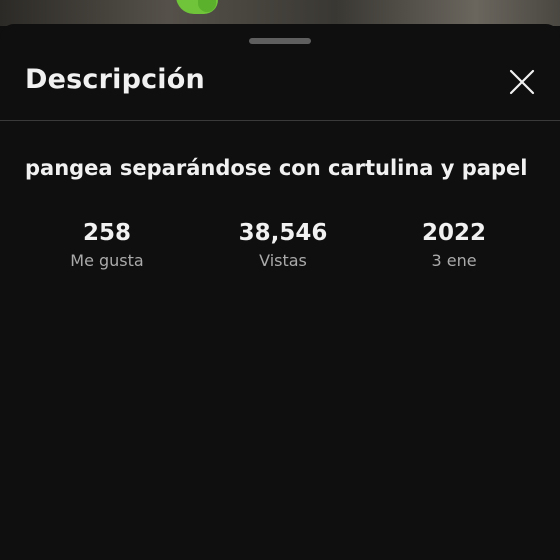 The image size is (560, 560). Describe the element at coordinates (106, 233) in the screenshot. I see `likes-count: 258` at that location.